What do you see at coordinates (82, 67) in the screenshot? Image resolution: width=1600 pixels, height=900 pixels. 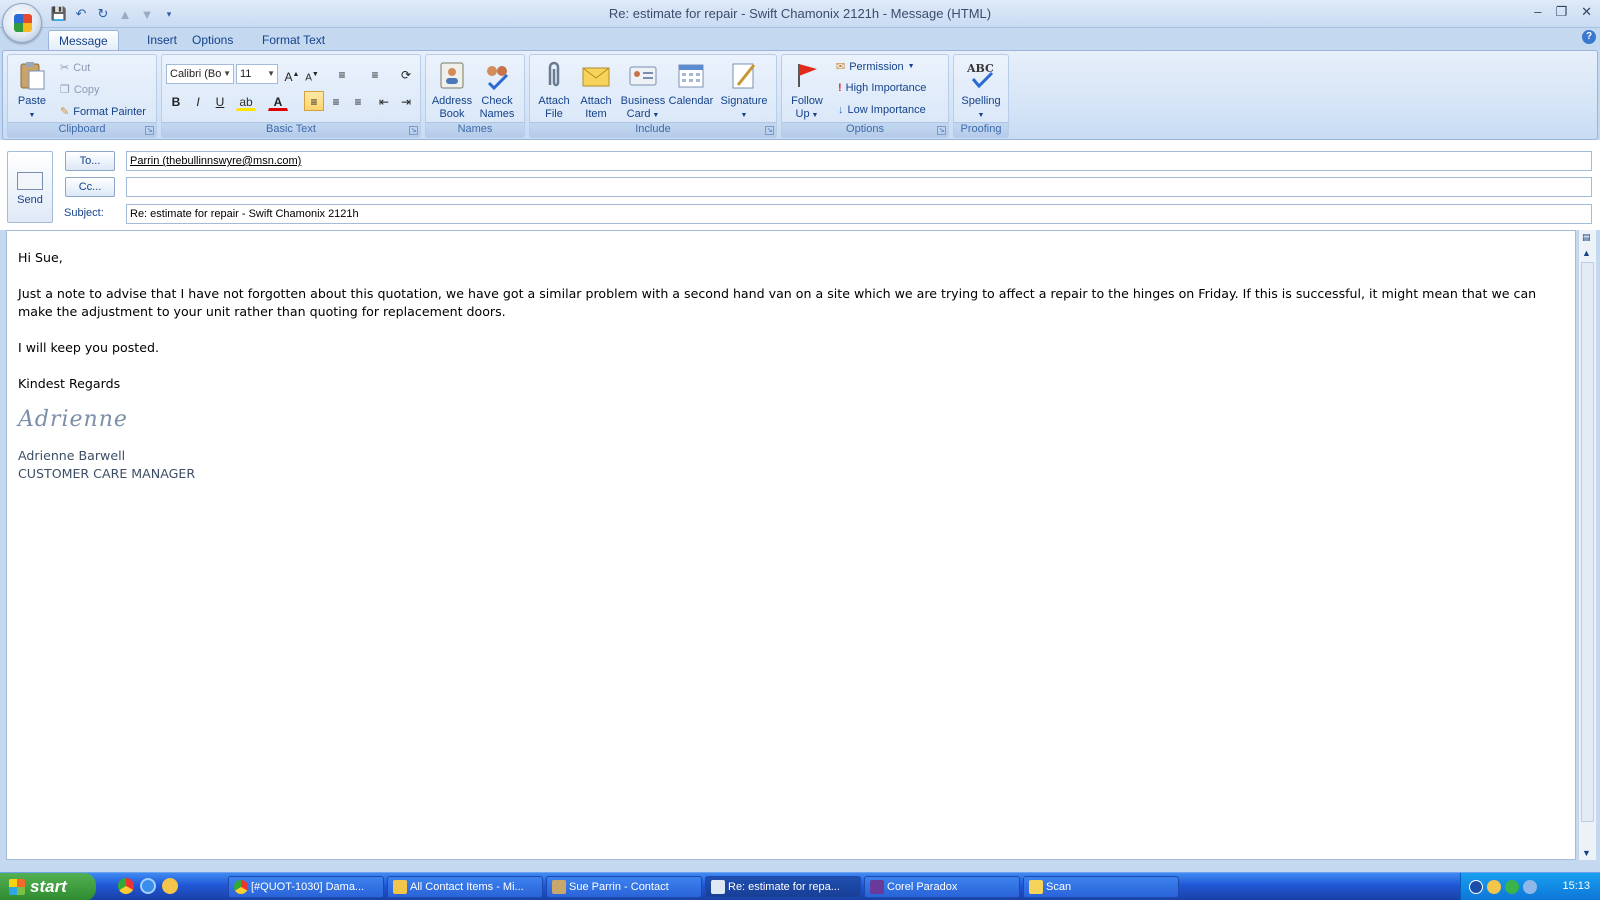 I see `cut-label: Cut` at bounding box center [82, 67].